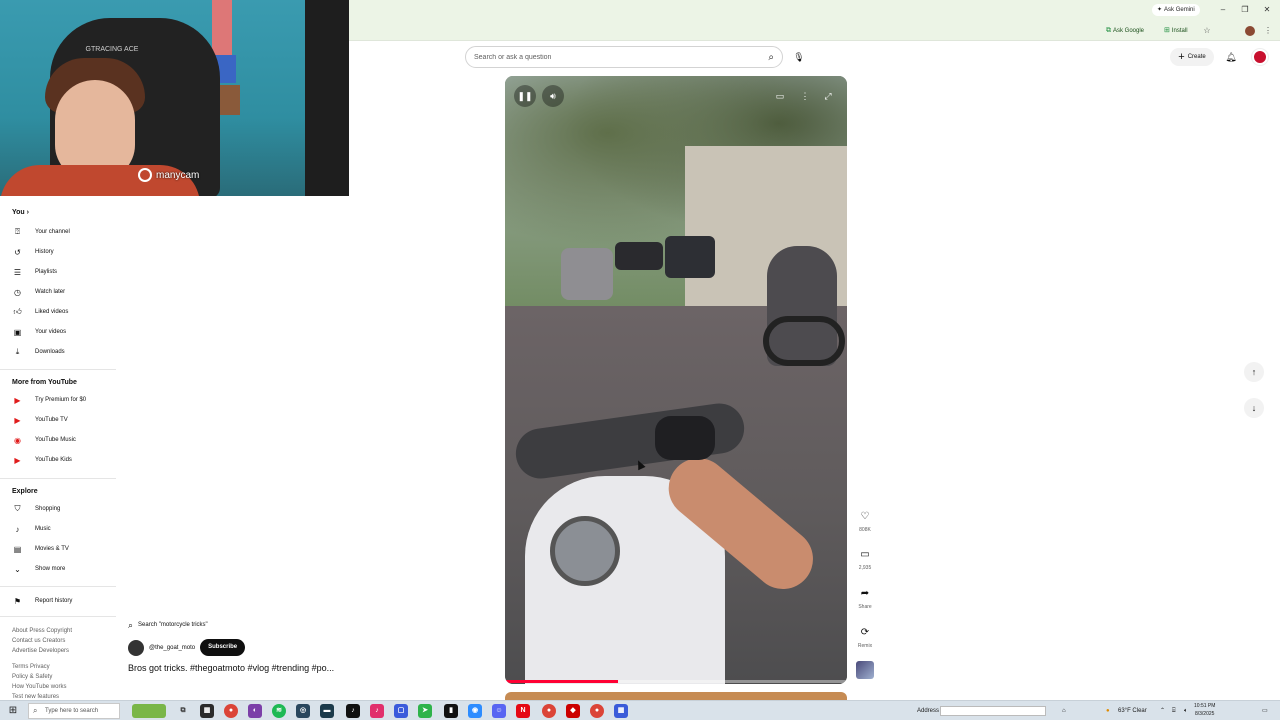 This screenshot has height=720, width=1280. I want to click on share-icon: ➦, so click(865, 594).